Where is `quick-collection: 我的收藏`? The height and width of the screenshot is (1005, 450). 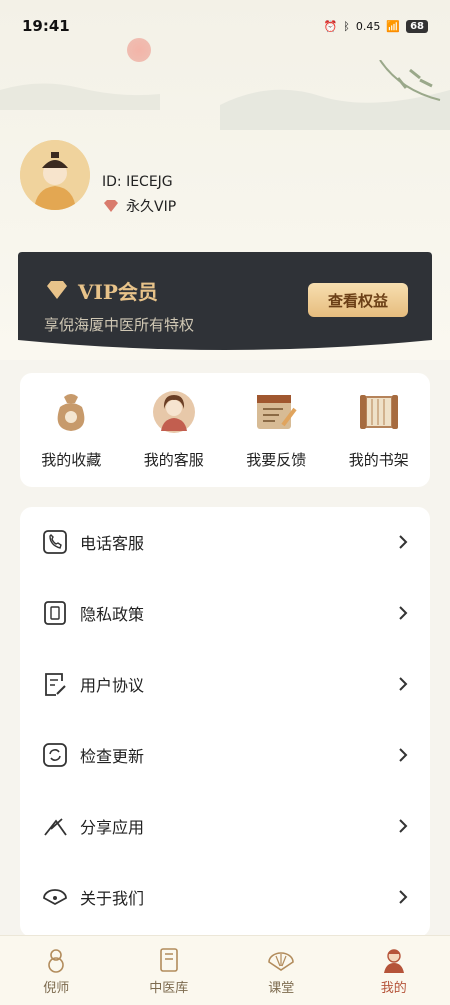 quick-collection: 我的收藏 is located at coordinates (71, 430).